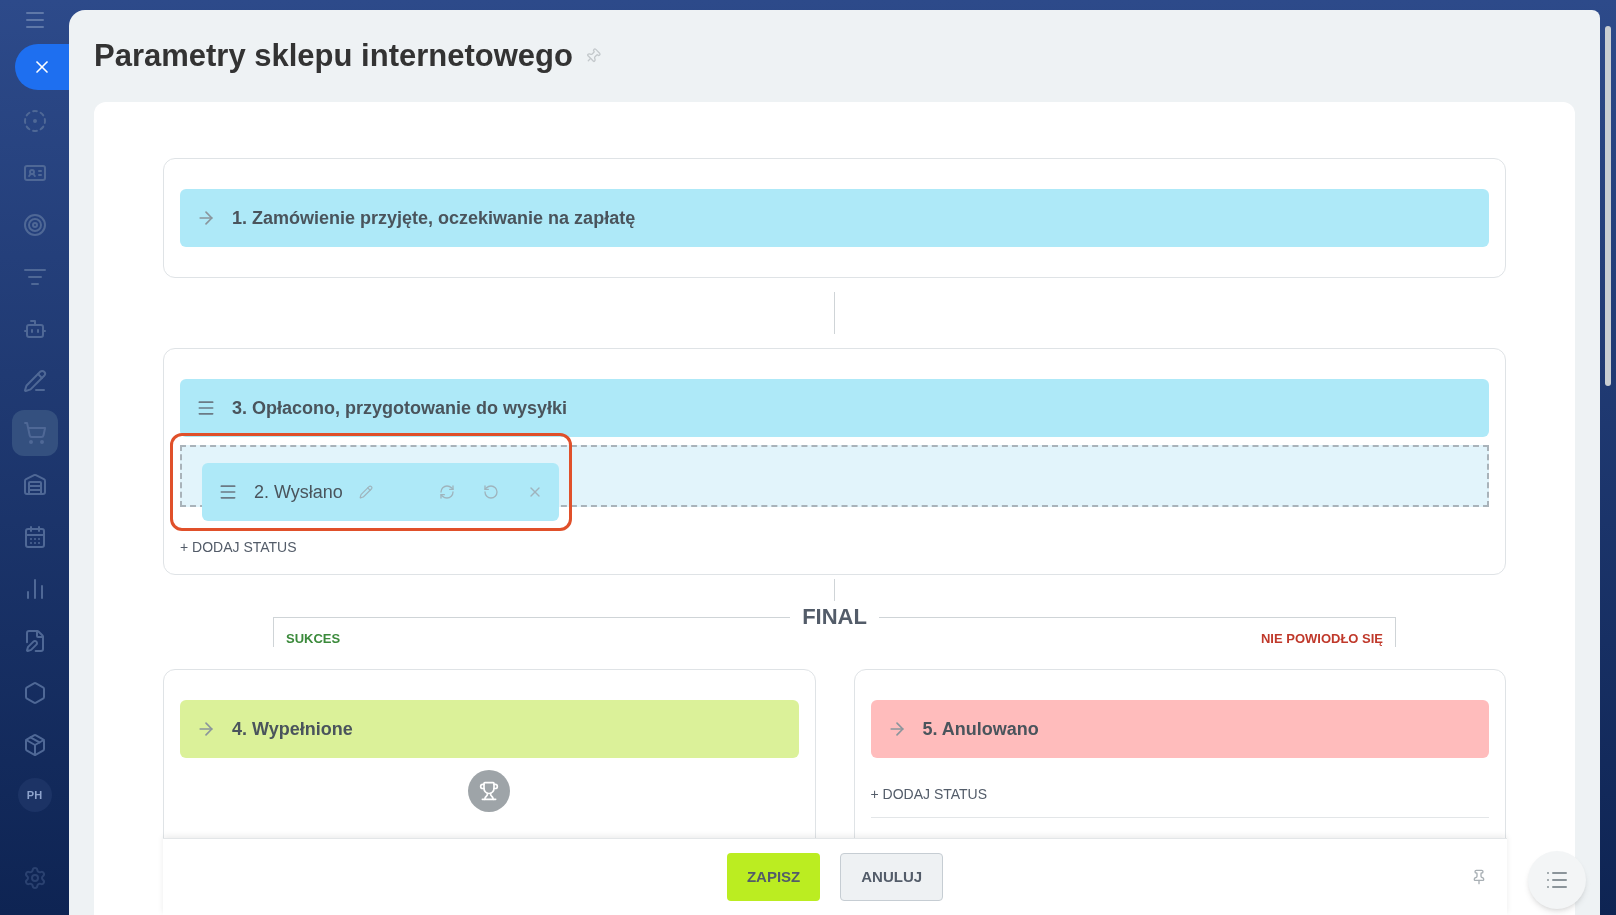  Describe the element at coordinates (1321, 638) in the screenshot. I see `failure-label: NIE POWIODŁO SIĘ` at that location.